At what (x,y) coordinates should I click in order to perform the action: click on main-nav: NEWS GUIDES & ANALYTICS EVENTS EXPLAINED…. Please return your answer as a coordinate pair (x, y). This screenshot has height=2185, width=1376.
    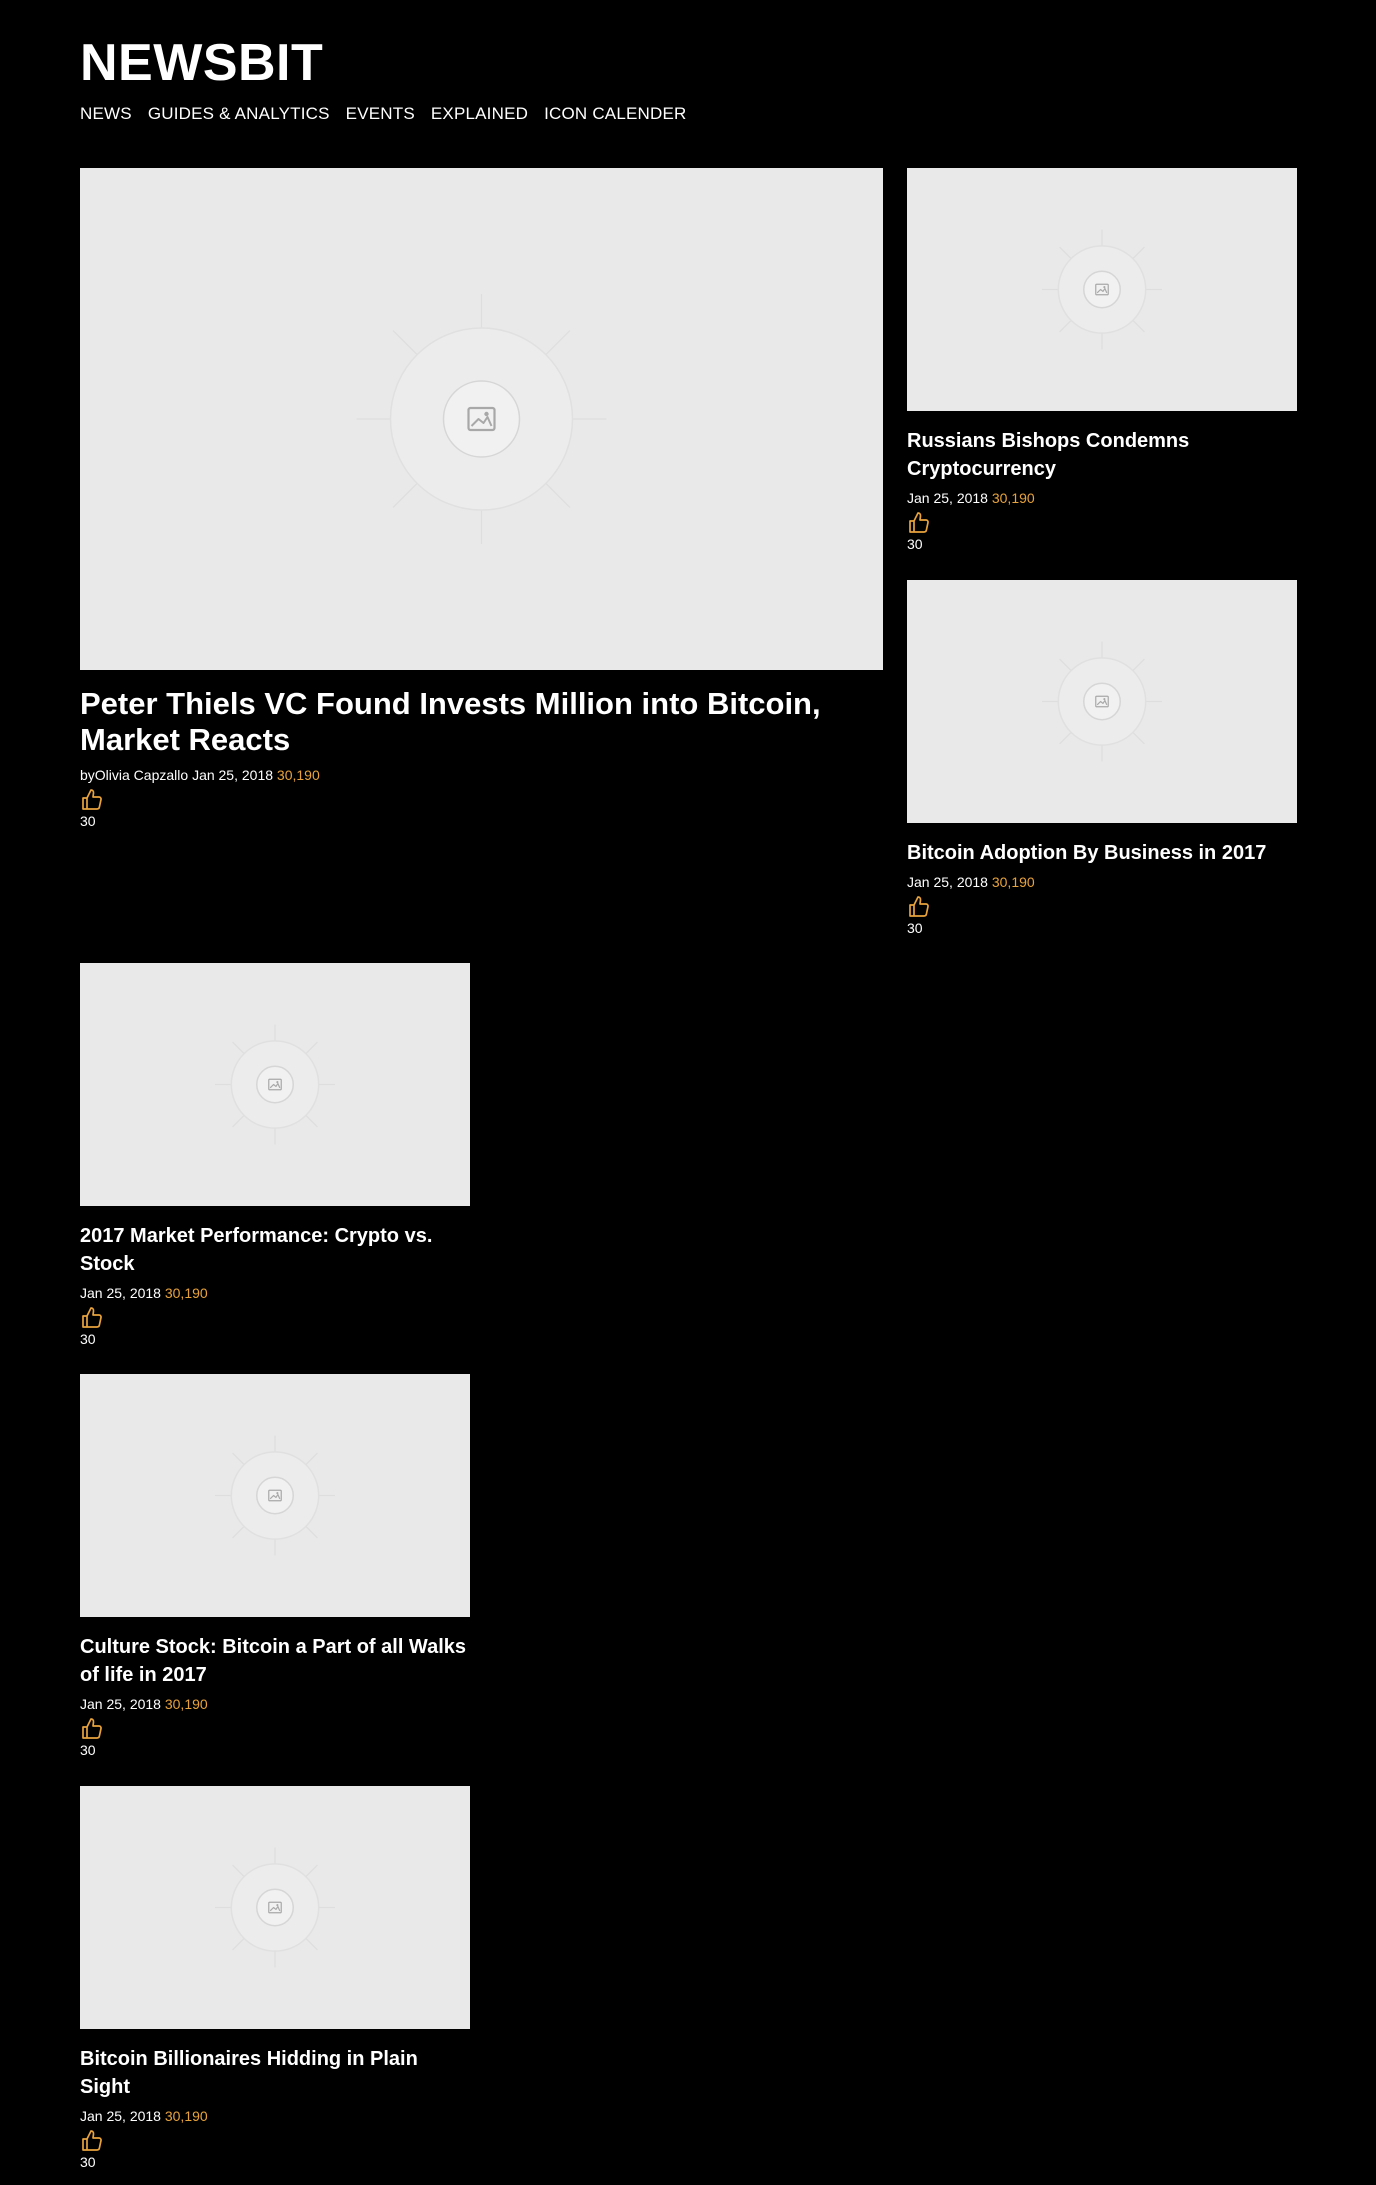
    Looking at the image, I should click on (383, 114).